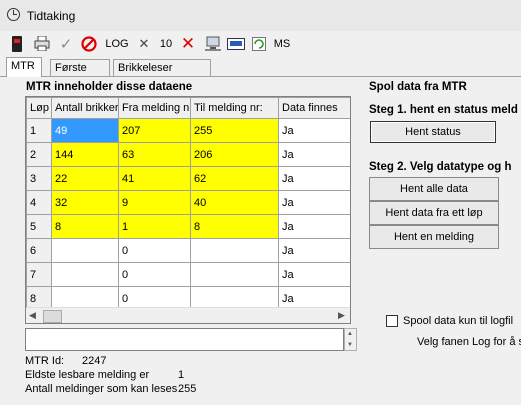 This screenshot has width=521, height=405. I want to click on step2-label: Steg 2. Velg datatype og h, so click(440, 167).